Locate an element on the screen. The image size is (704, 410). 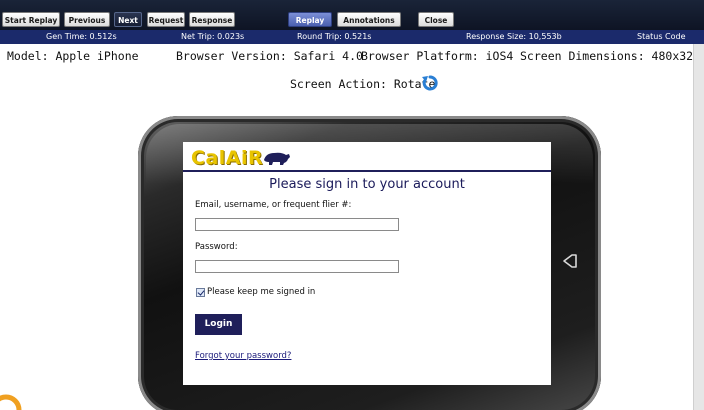
screen-dimensions-label: Screen Dimensions: 480x320 is located at coordinates (610, 56).